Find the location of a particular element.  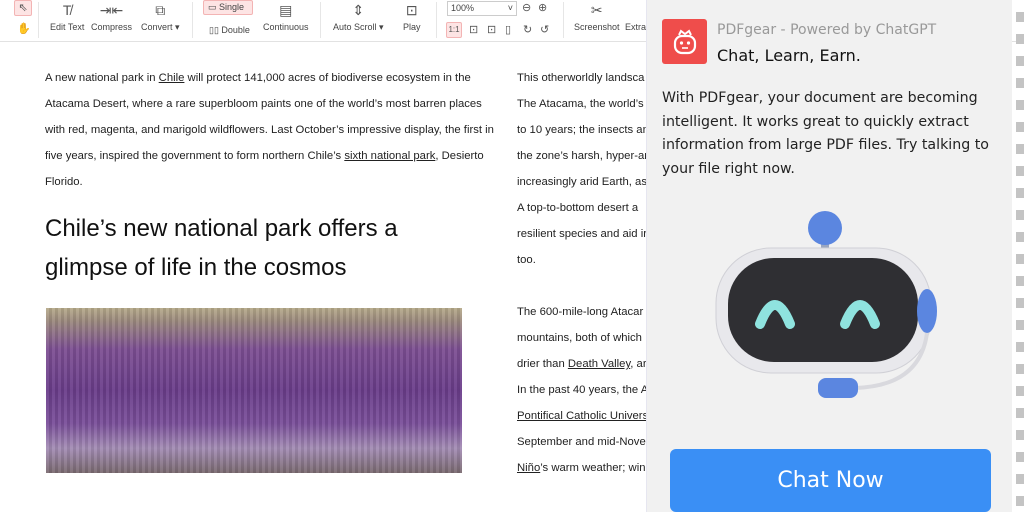

zoom-out-icon: ⊖ is located at coordinates (526, 7).